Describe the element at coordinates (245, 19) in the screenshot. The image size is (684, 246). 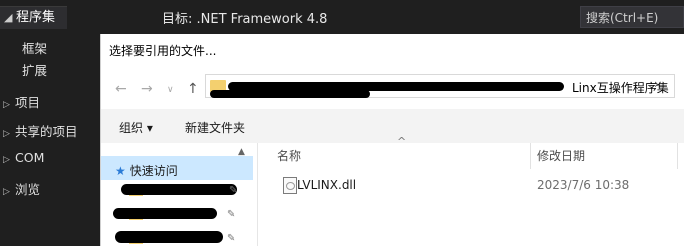
I see `target-framework-label: 目标: .NET Framework 4.8` at that location.